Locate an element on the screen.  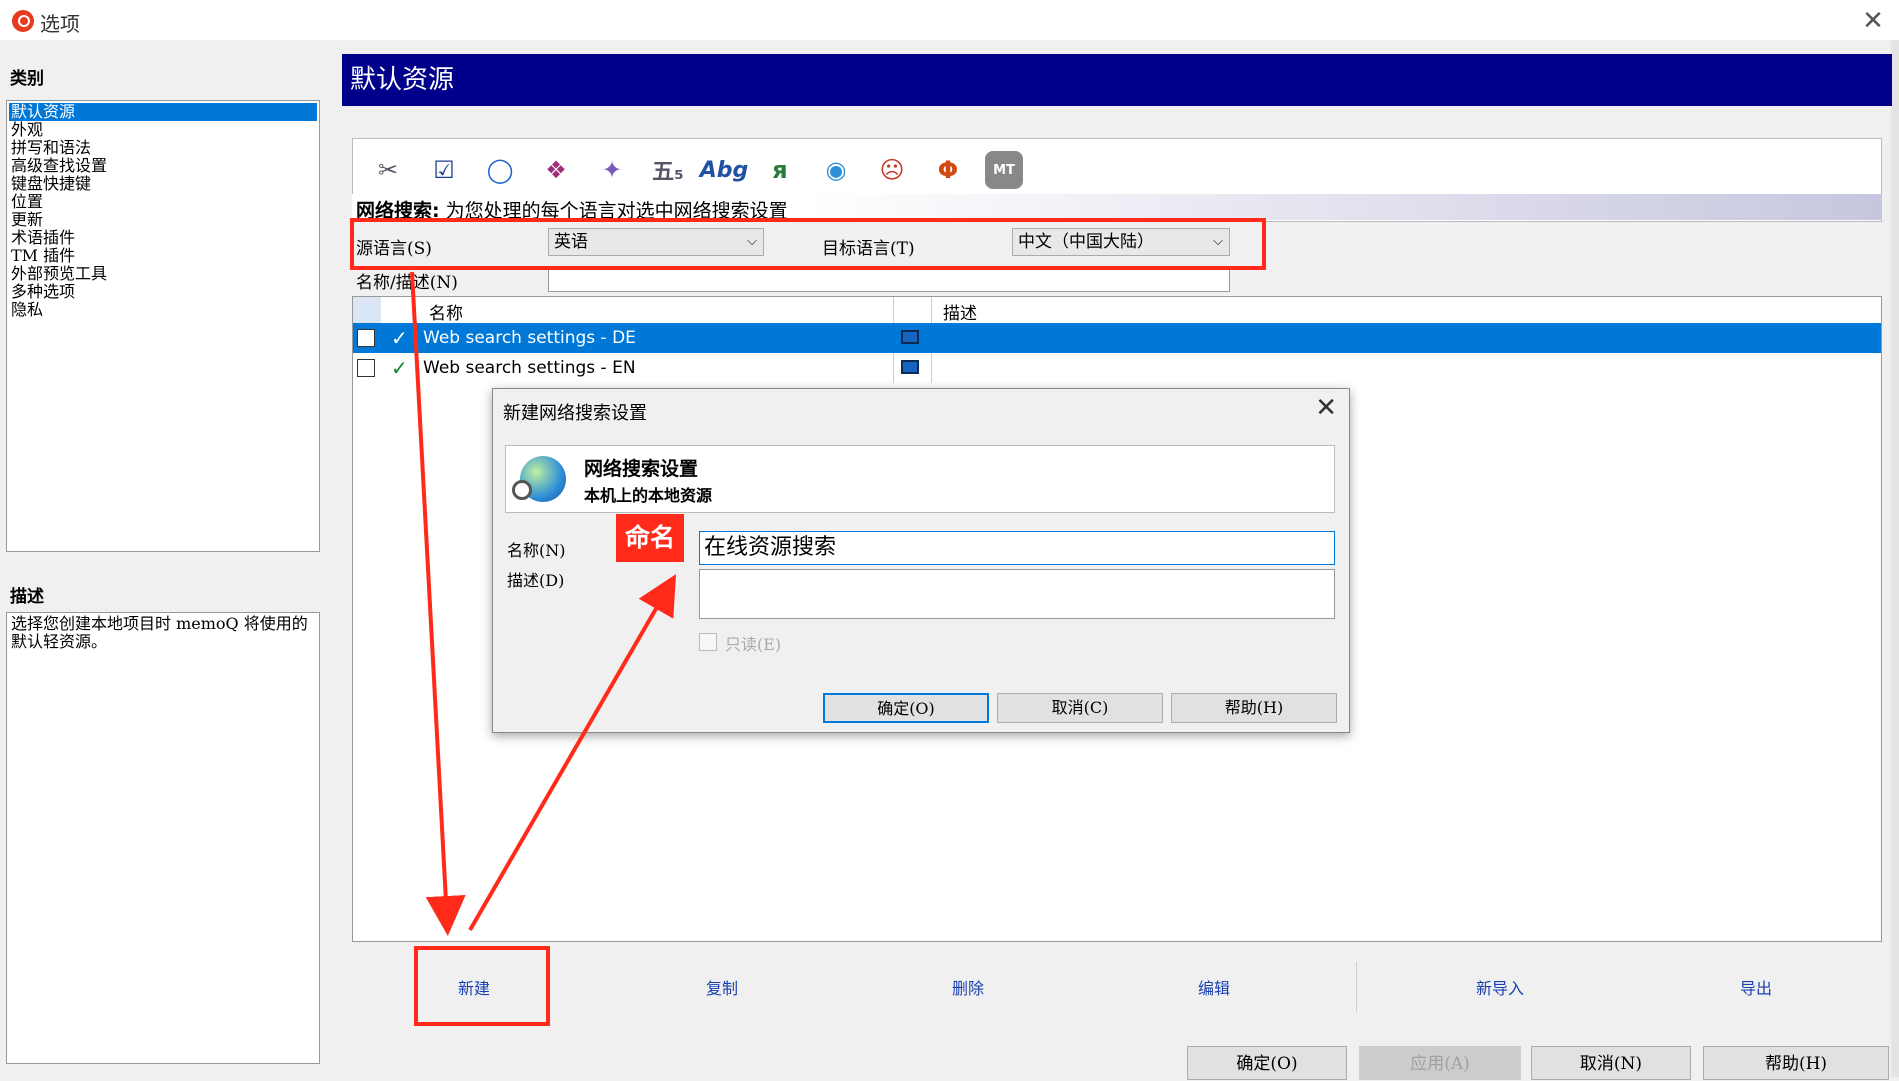
arrow-down-to-new is located at coordinates (438, 603).